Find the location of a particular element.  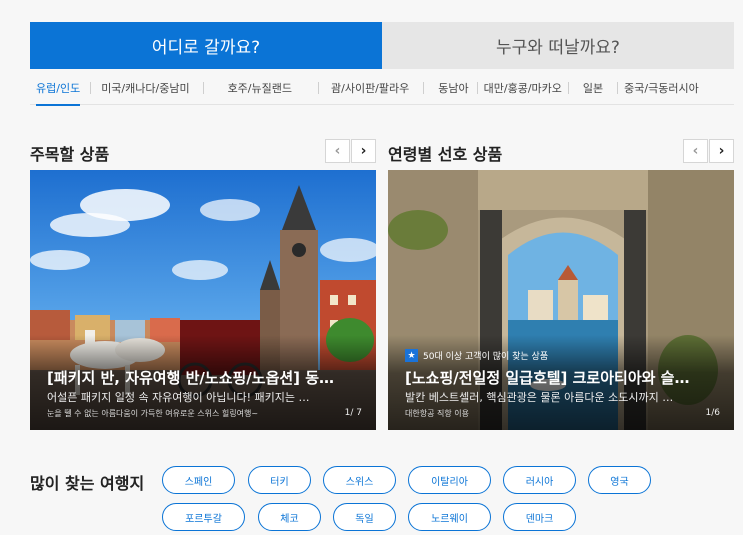

dest-chip-uk: 영국 is located at coordinates (619, 480).